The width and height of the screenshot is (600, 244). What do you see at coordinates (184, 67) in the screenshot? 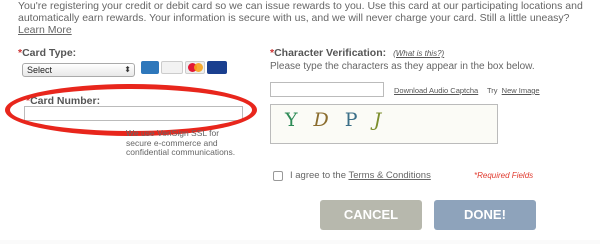
I see `accepted-cards` at bounding box center [184, 67].